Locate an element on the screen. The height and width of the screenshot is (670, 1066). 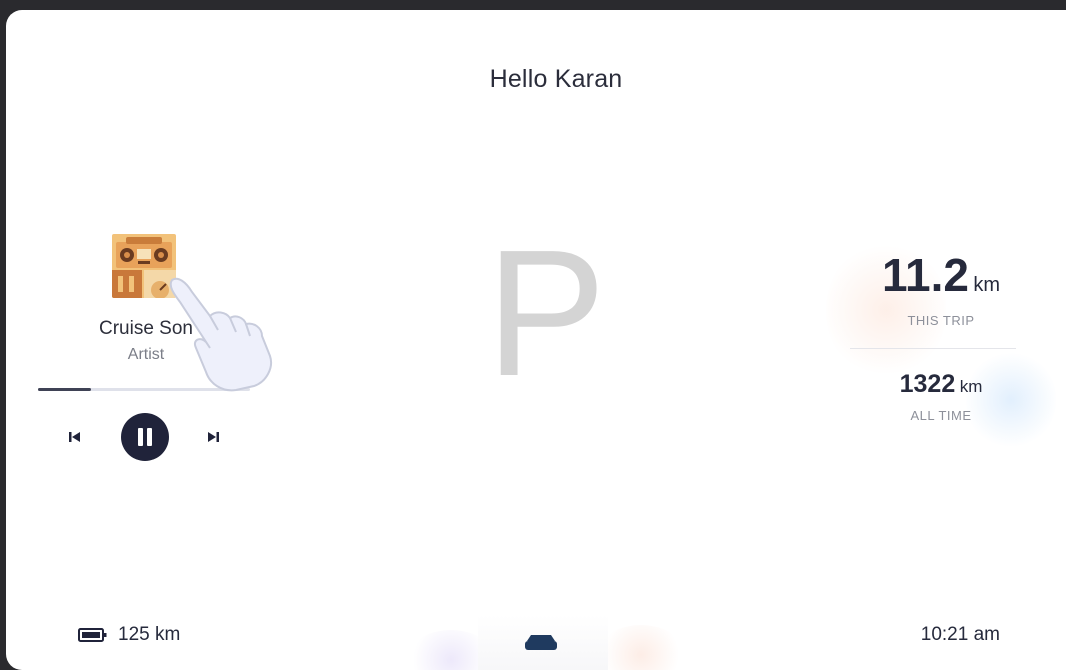
pointing-hand-icon is located at coordinates (228, 334).